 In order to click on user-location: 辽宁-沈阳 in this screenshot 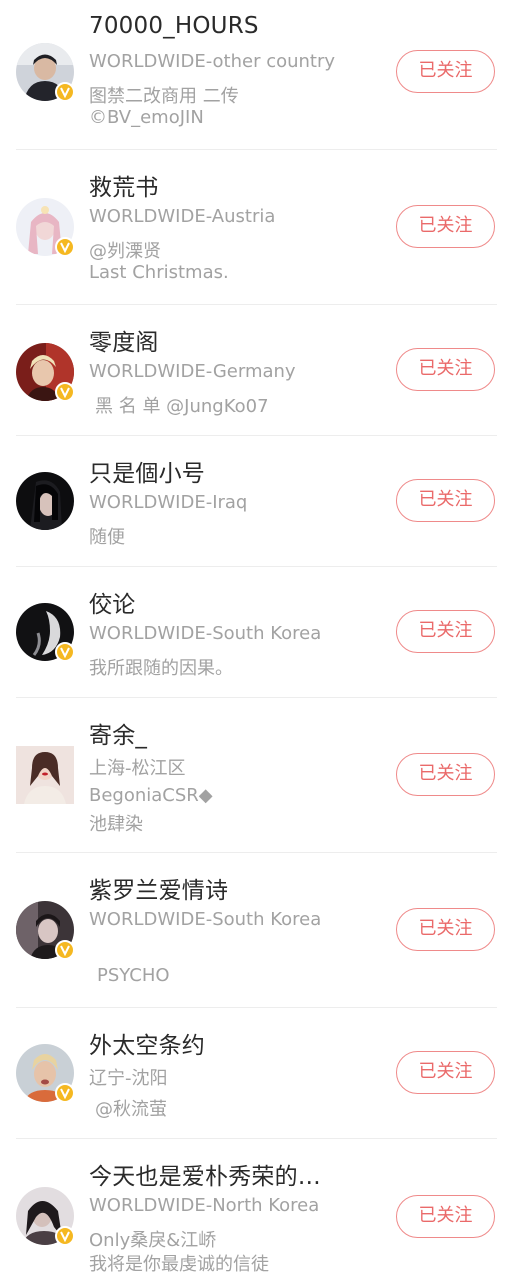, I will do `click(128, 1078)`.